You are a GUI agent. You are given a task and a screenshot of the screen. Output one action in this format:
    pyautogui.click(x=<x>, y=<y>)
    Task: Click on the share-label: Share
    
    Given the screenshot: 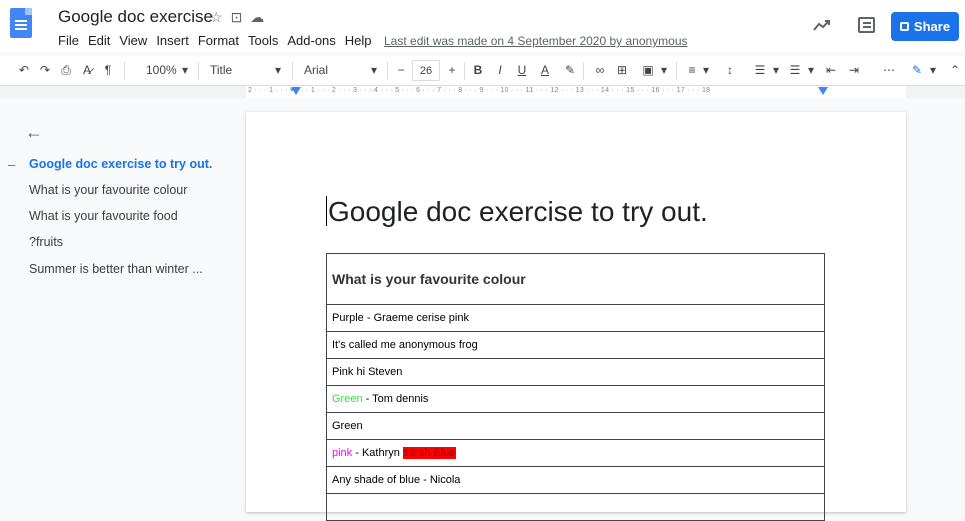 What is the action you would take?
    pyautogui.click(x=932, y=26)
    